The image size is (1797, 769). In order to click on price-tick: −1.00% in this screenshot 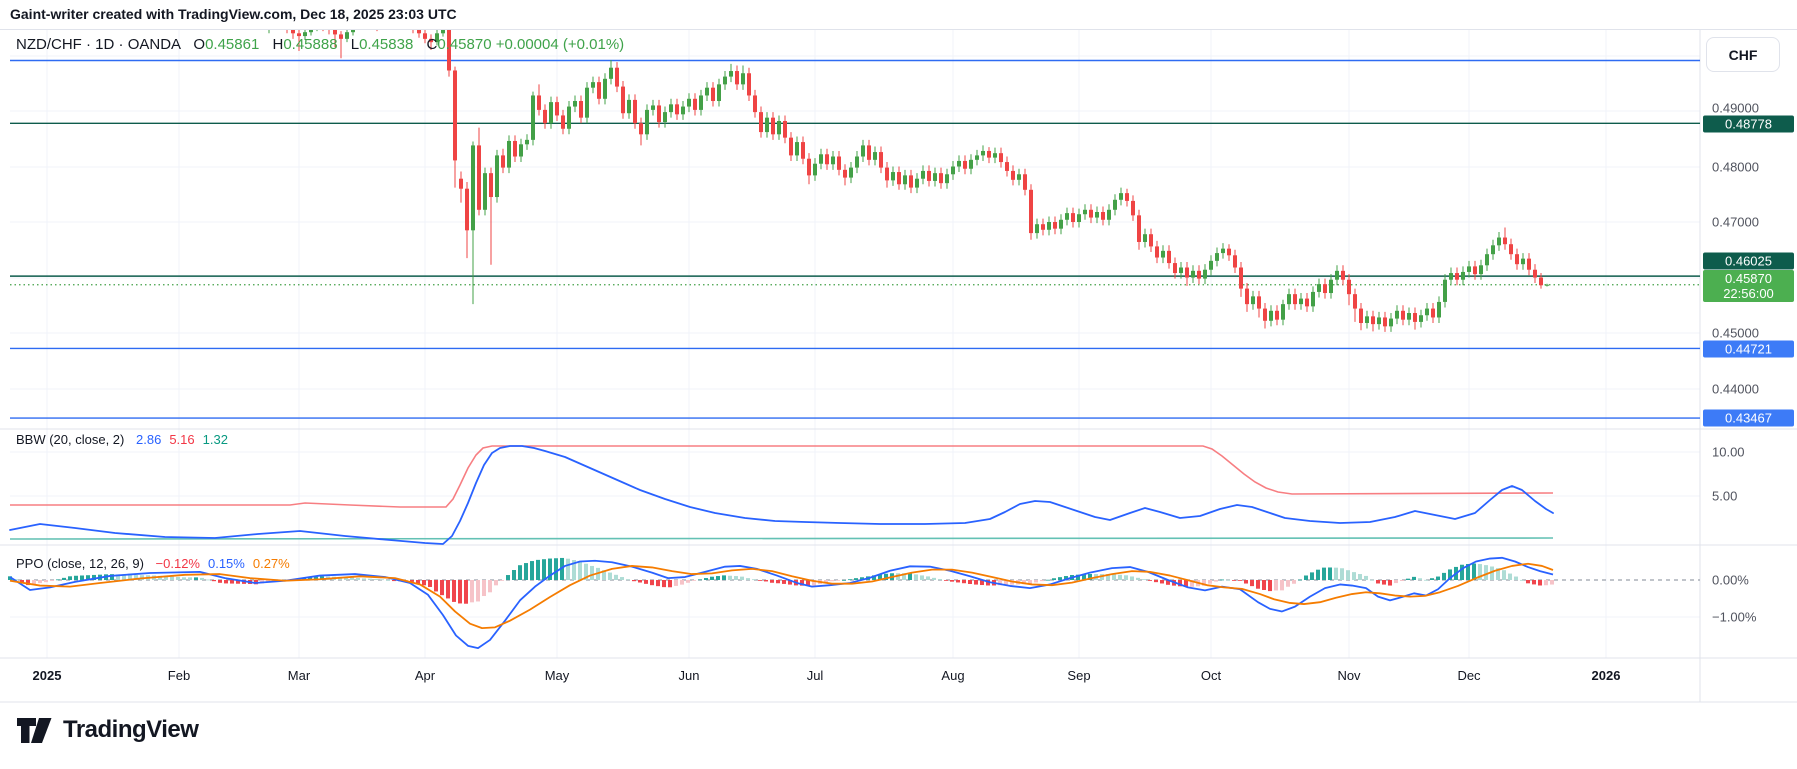, I will do `click(1734, 617)`.